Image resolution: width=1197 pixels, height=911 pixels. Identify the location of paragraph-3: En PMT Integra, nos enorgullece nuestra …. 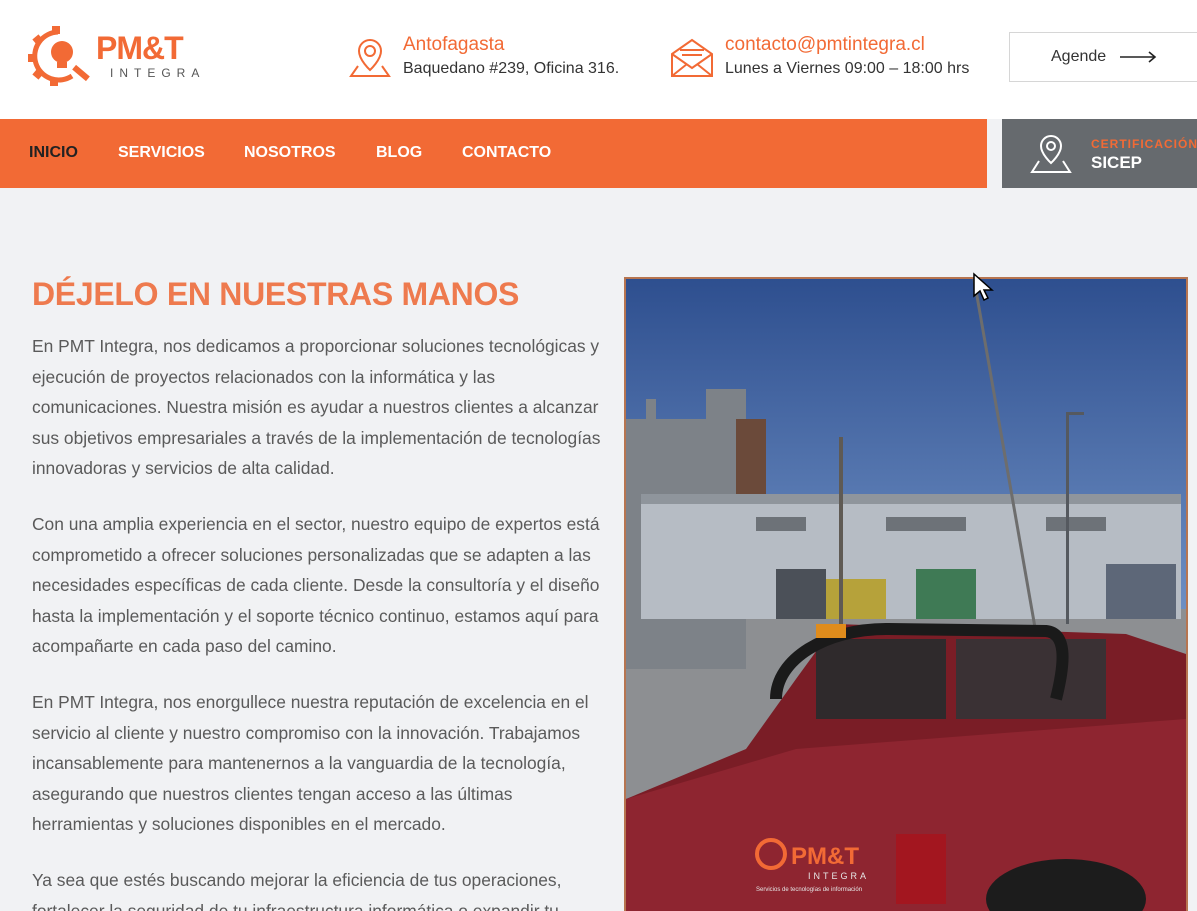
(310, 763).